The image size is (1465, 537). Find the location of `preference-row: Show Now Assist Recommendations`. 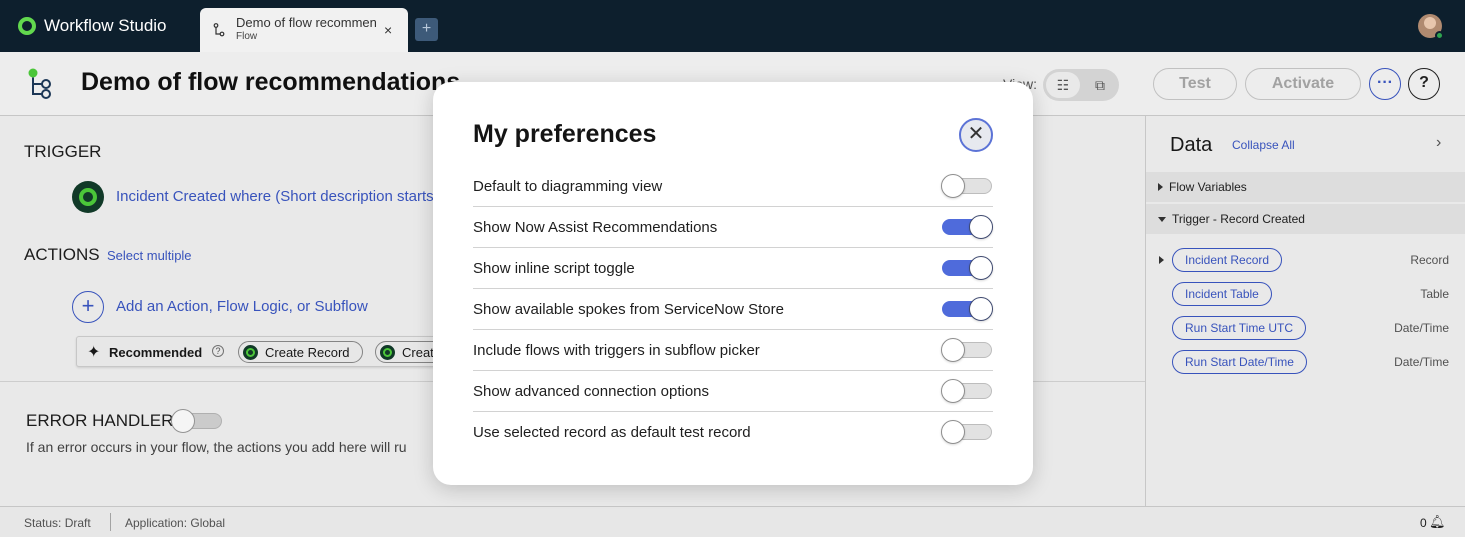

preference-row: Show Now Assist Recommendations is located at coordinates (733, 227).